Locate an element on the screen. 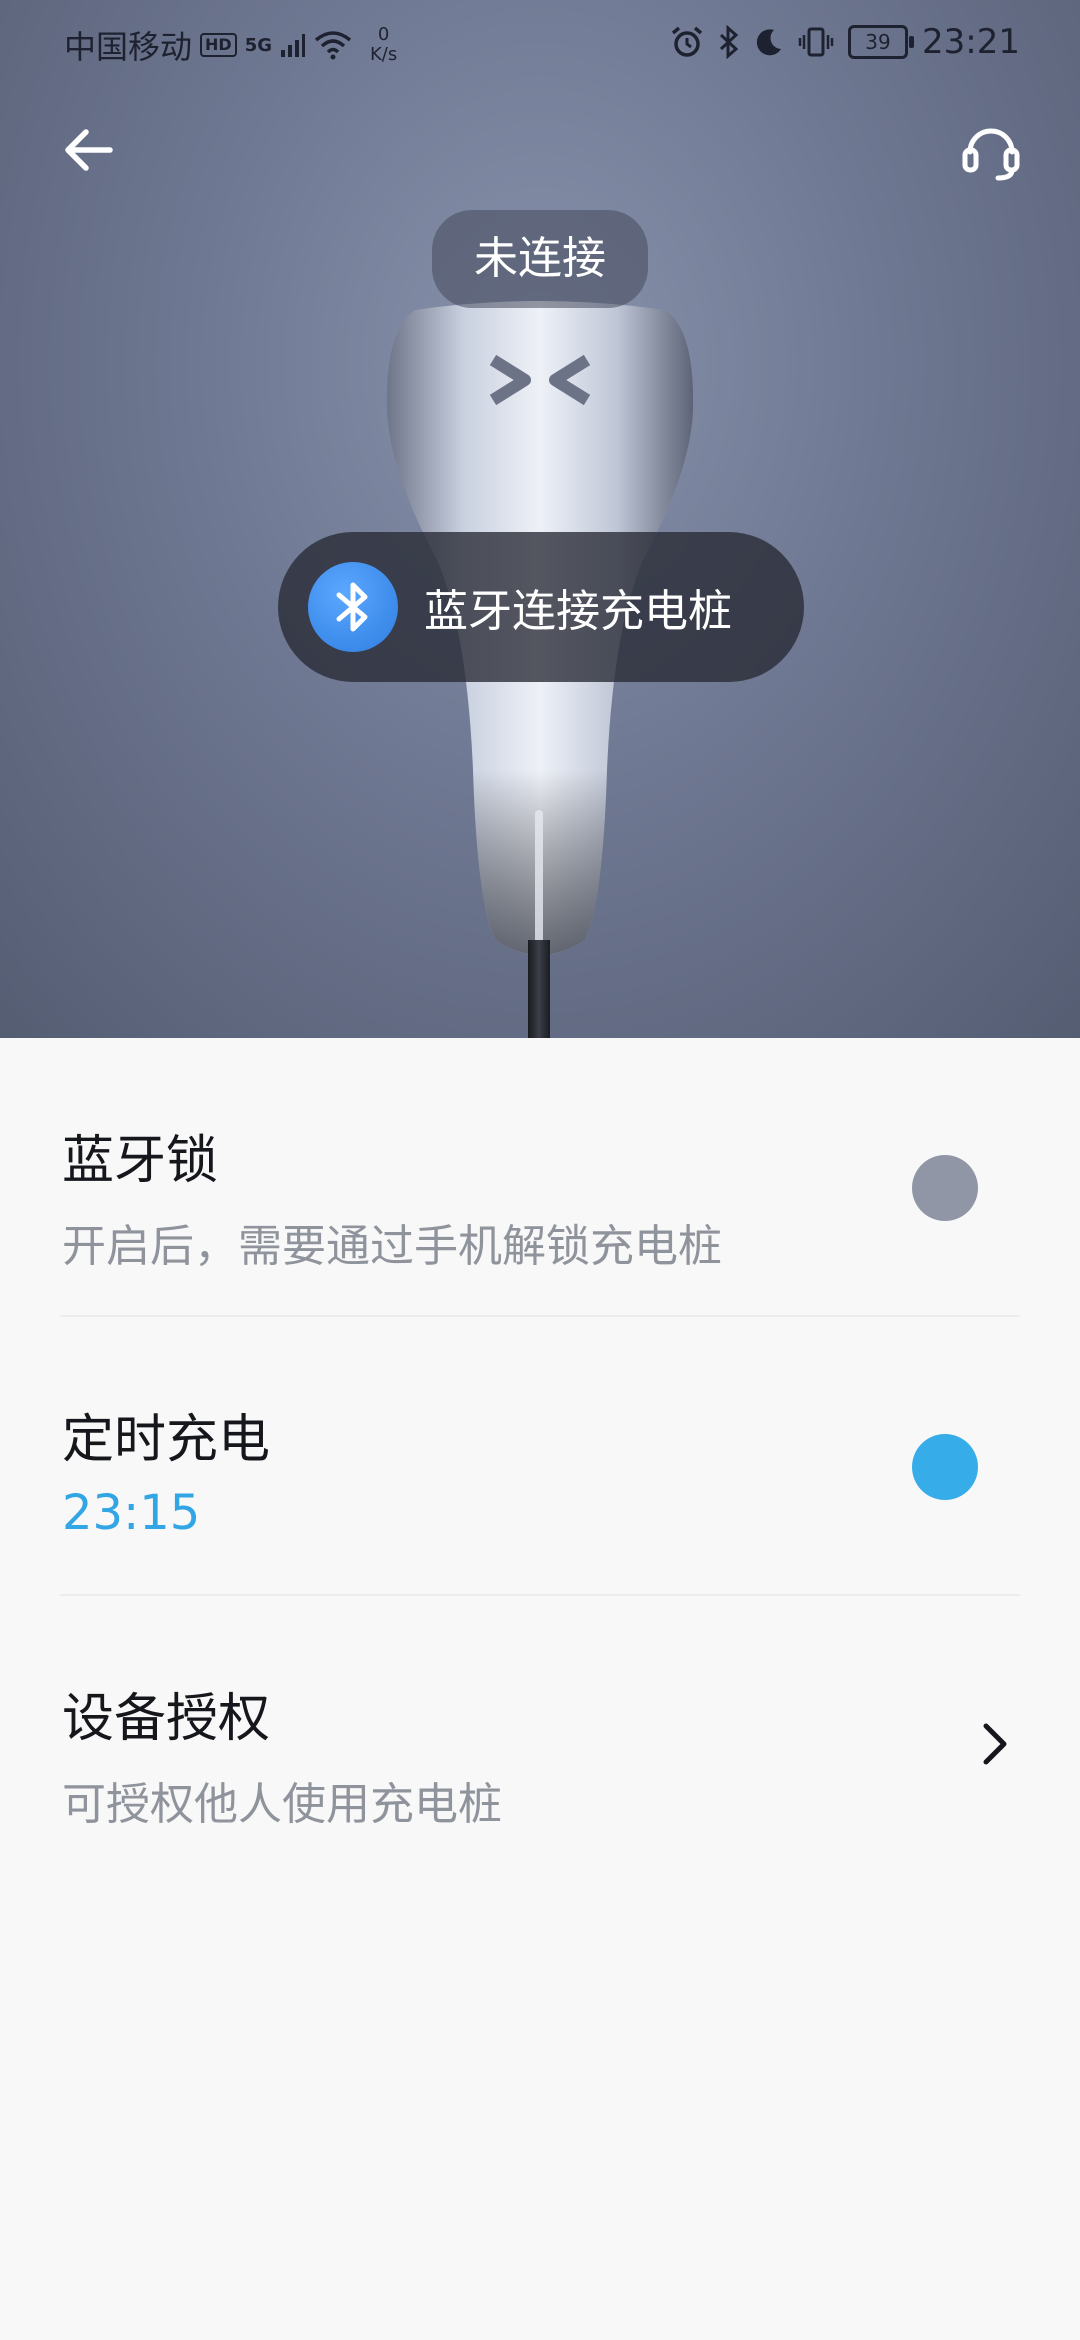 Image resolution: width=1080 pixels, height=2340 pixels. bluetooth-connect-button: 蓝牙连接充电桩 is located at coordinates (541, 607).